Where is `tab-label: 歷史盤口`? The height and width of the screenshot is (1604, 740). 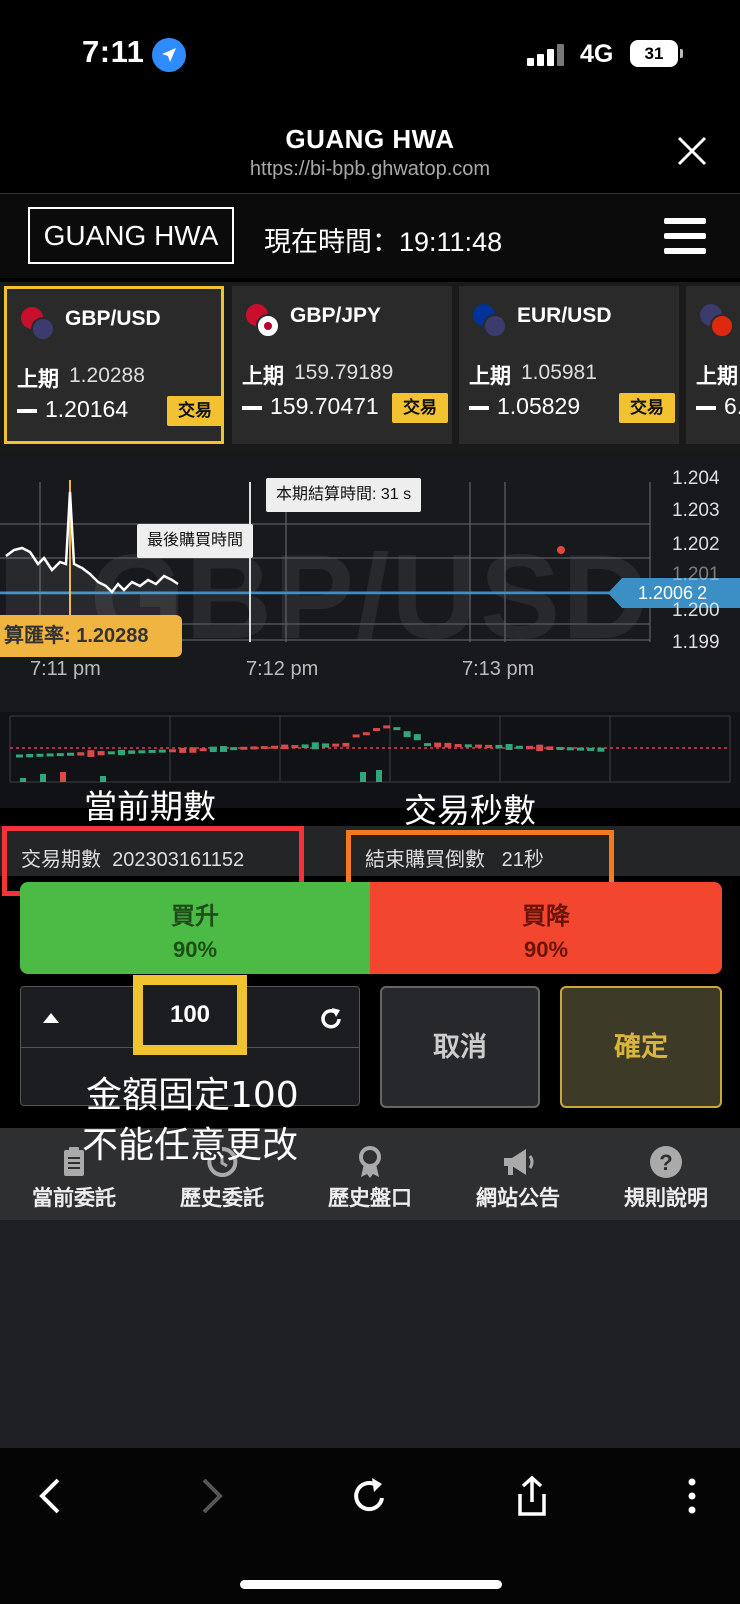 tab-label: 歷史盤口 is located at coordinates (370, 1198).